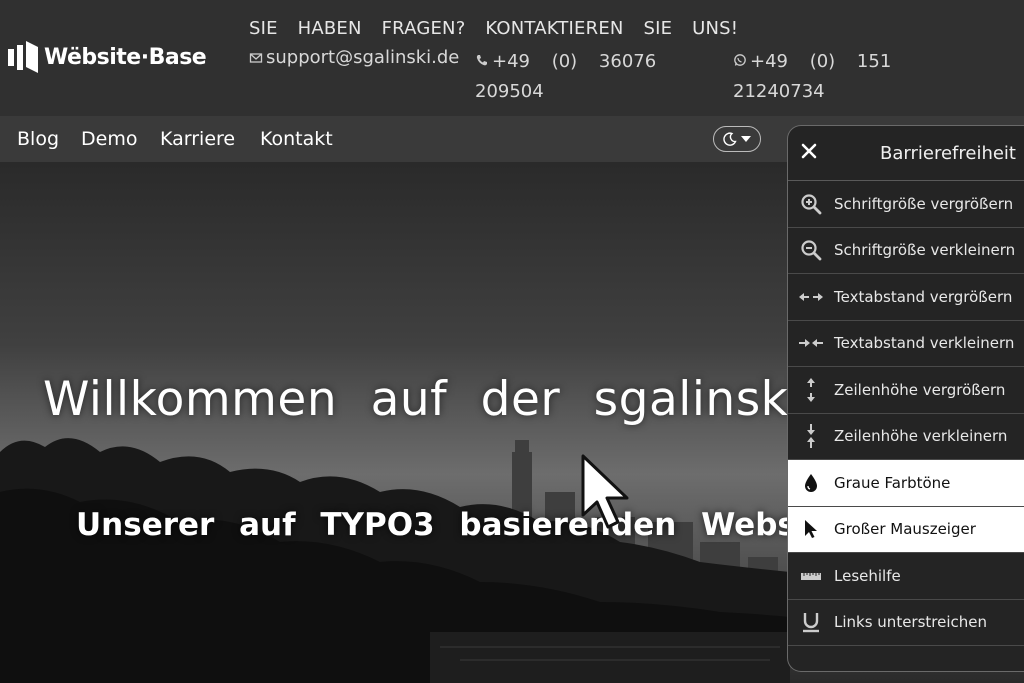 The width and height of the screenshot is (1024, 683). I want to click on zoom-in-icon, so click(811, 204).